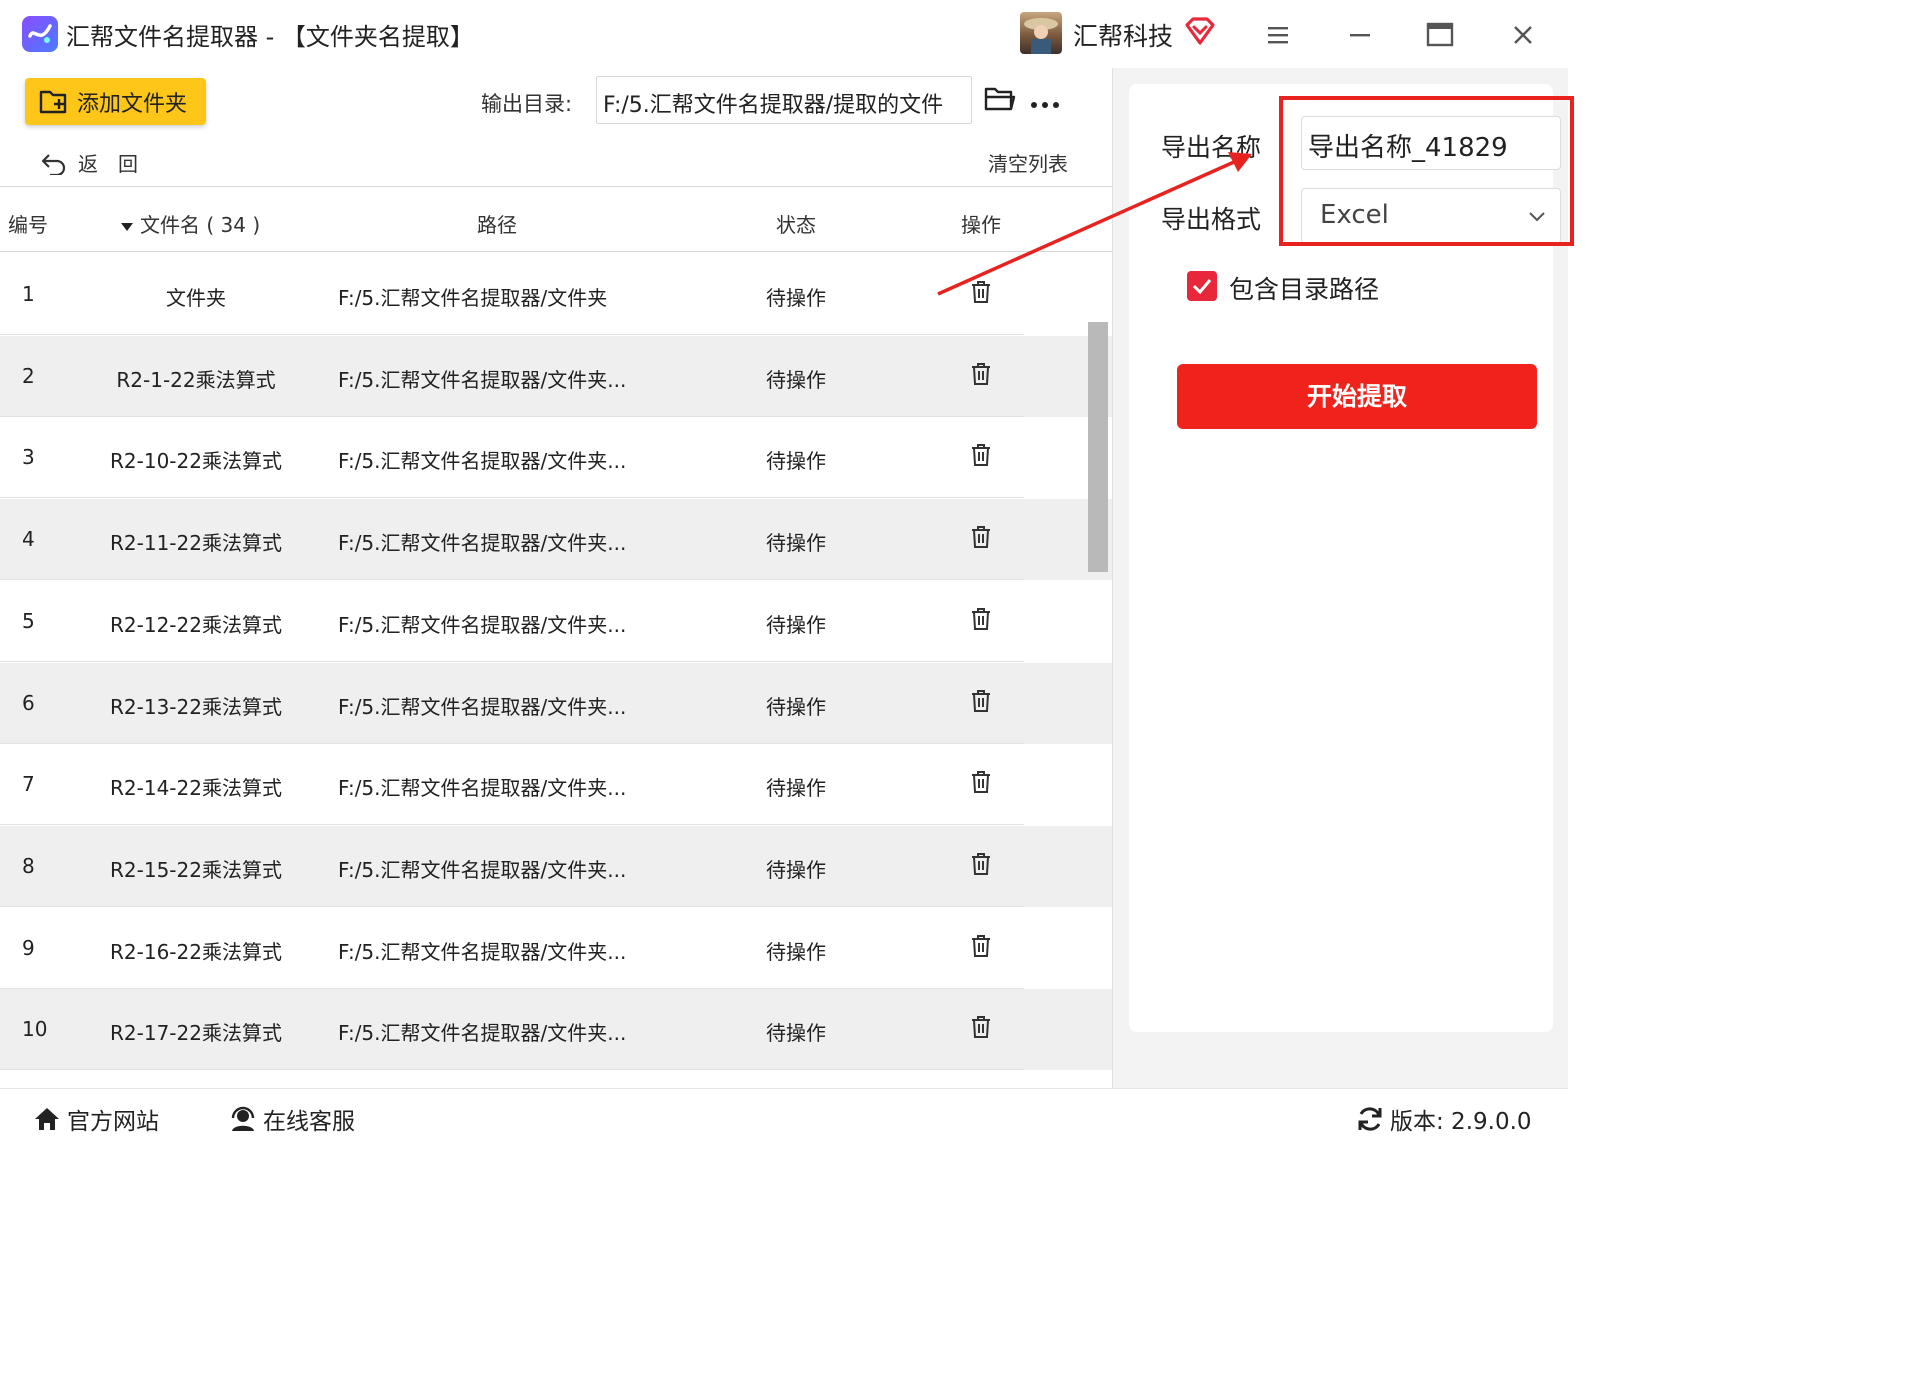 The image size is (1919, 1399). Describe the element at coordinates (28, 702) in the screenshot. I see `row-num: 6` at that location.